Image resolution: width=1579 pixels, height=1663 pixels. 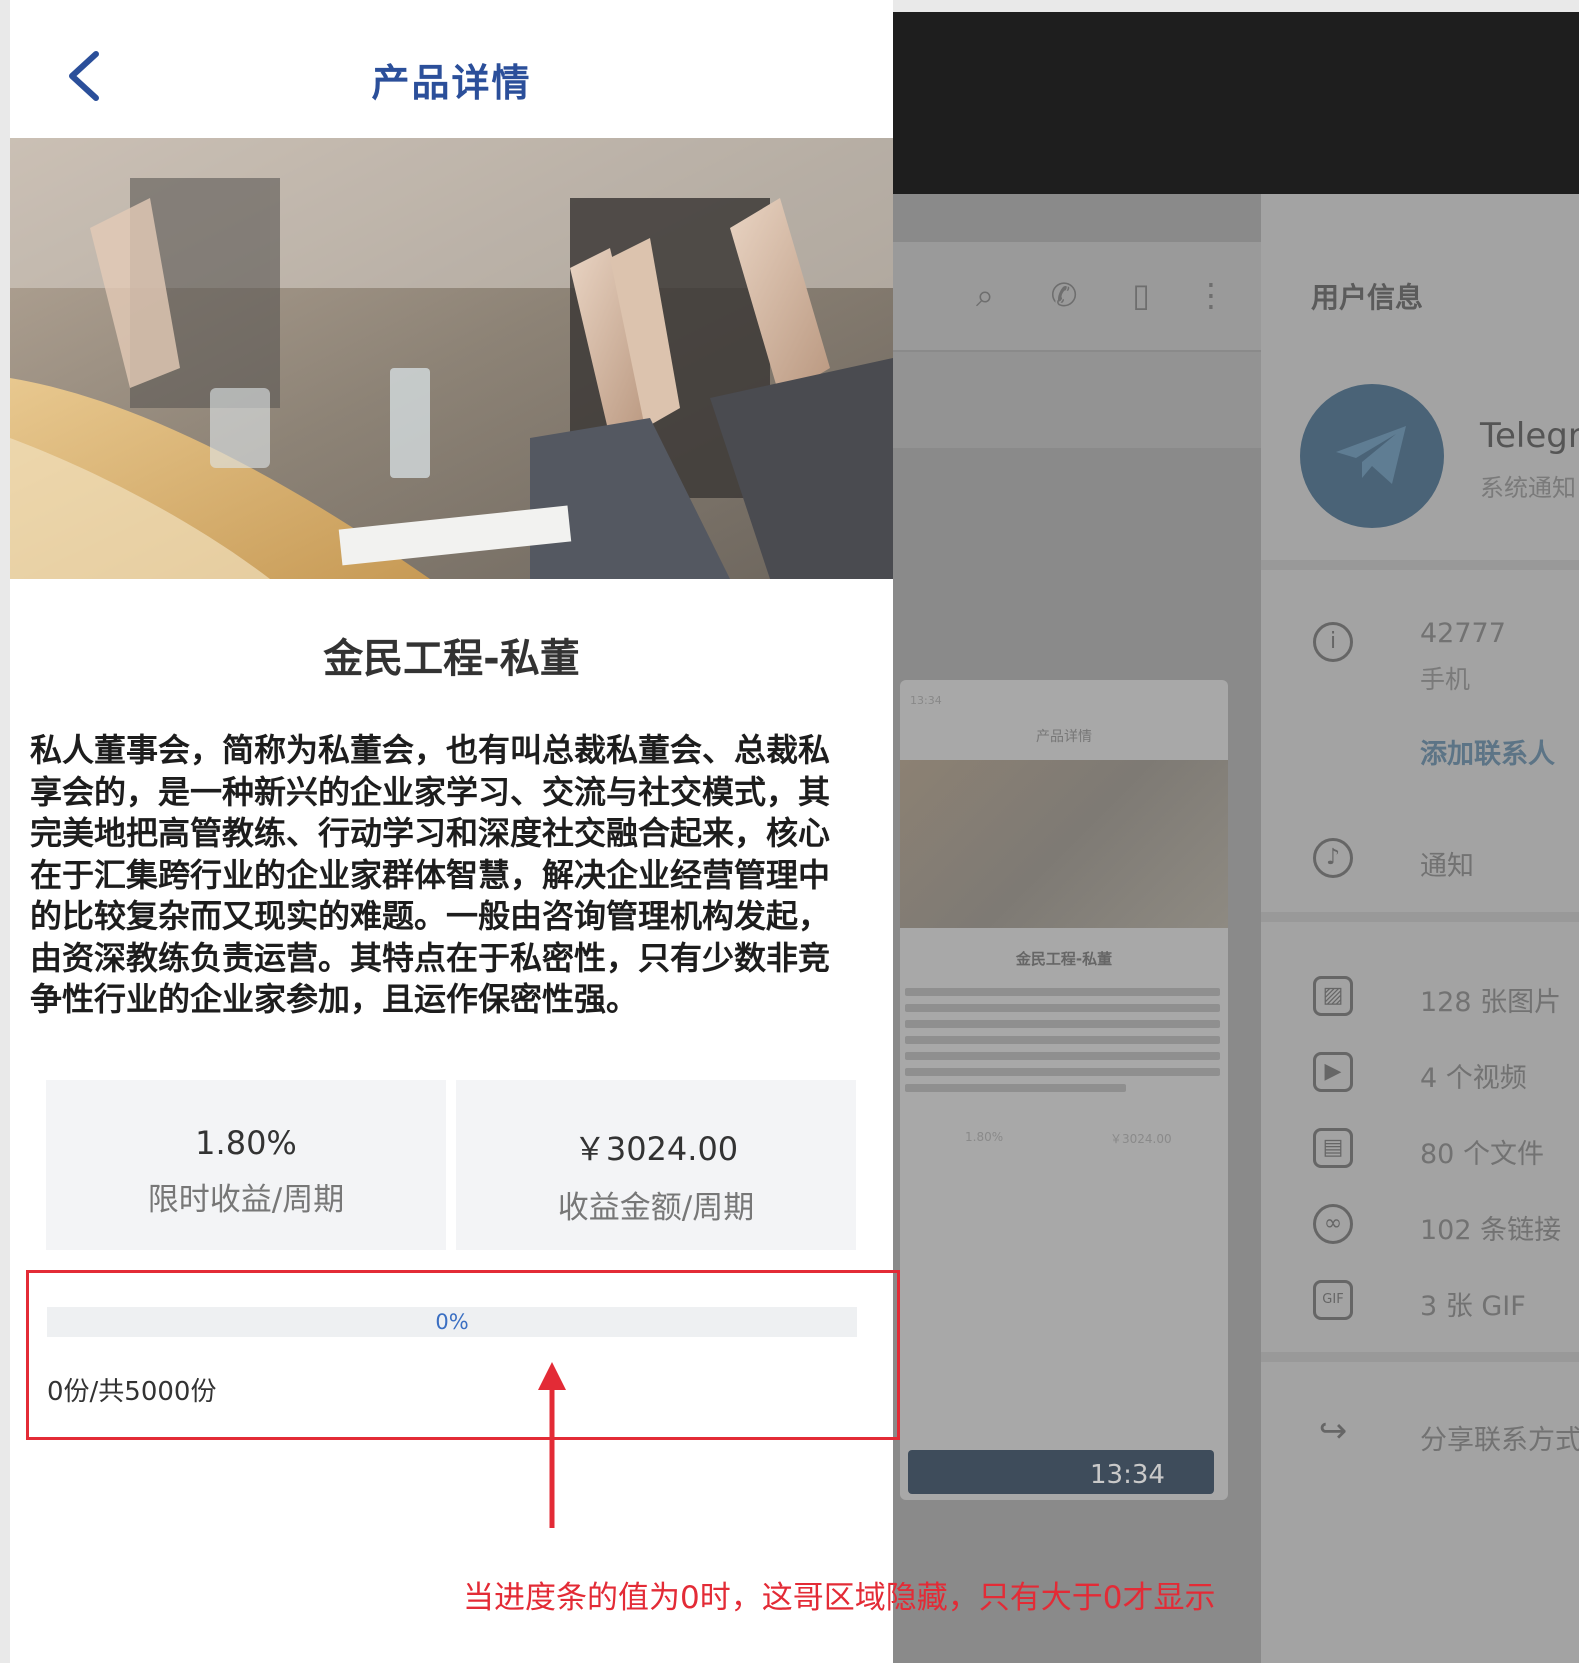 I want to click on amount-label: 收益金额/周期, so click(x=656, y=1208).